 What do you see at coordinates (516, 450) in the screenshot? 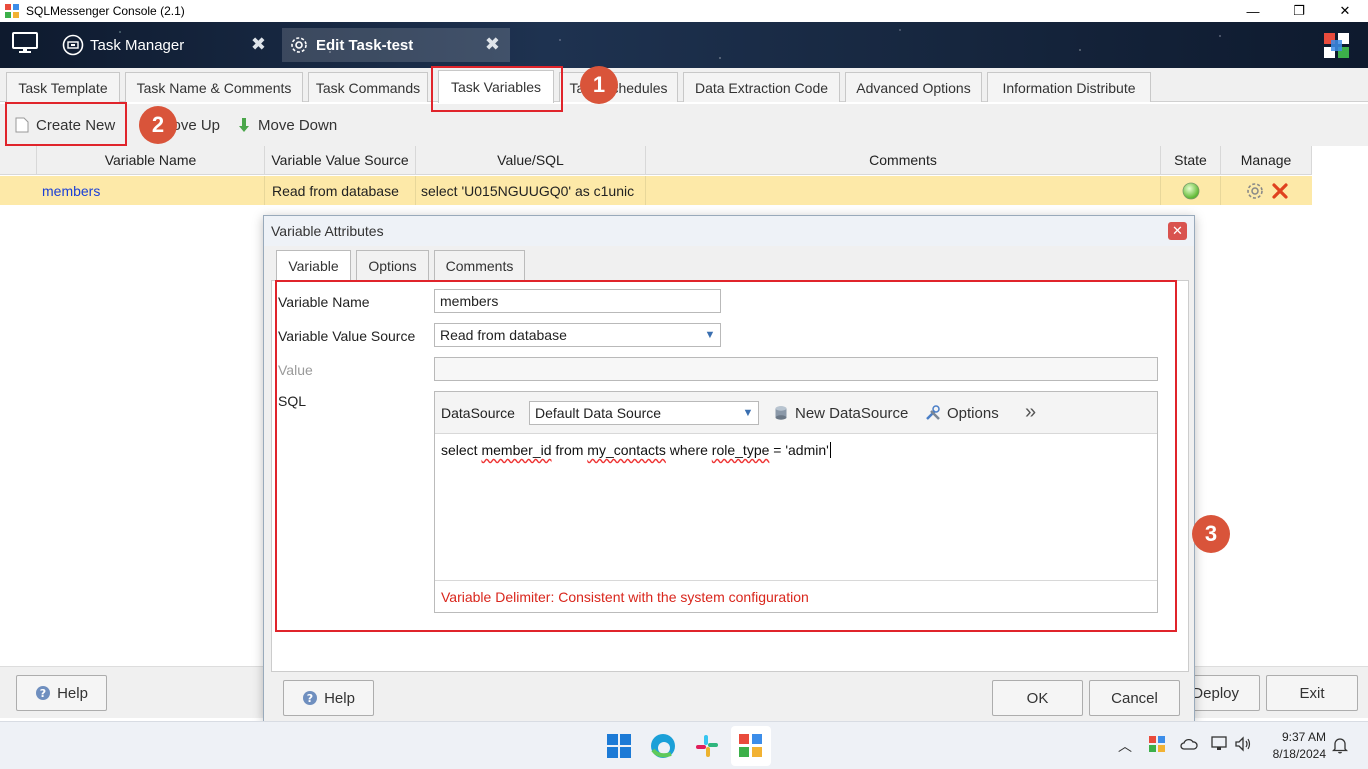
I see `sql-text-part: member_id` at bounding box center [516, 450].